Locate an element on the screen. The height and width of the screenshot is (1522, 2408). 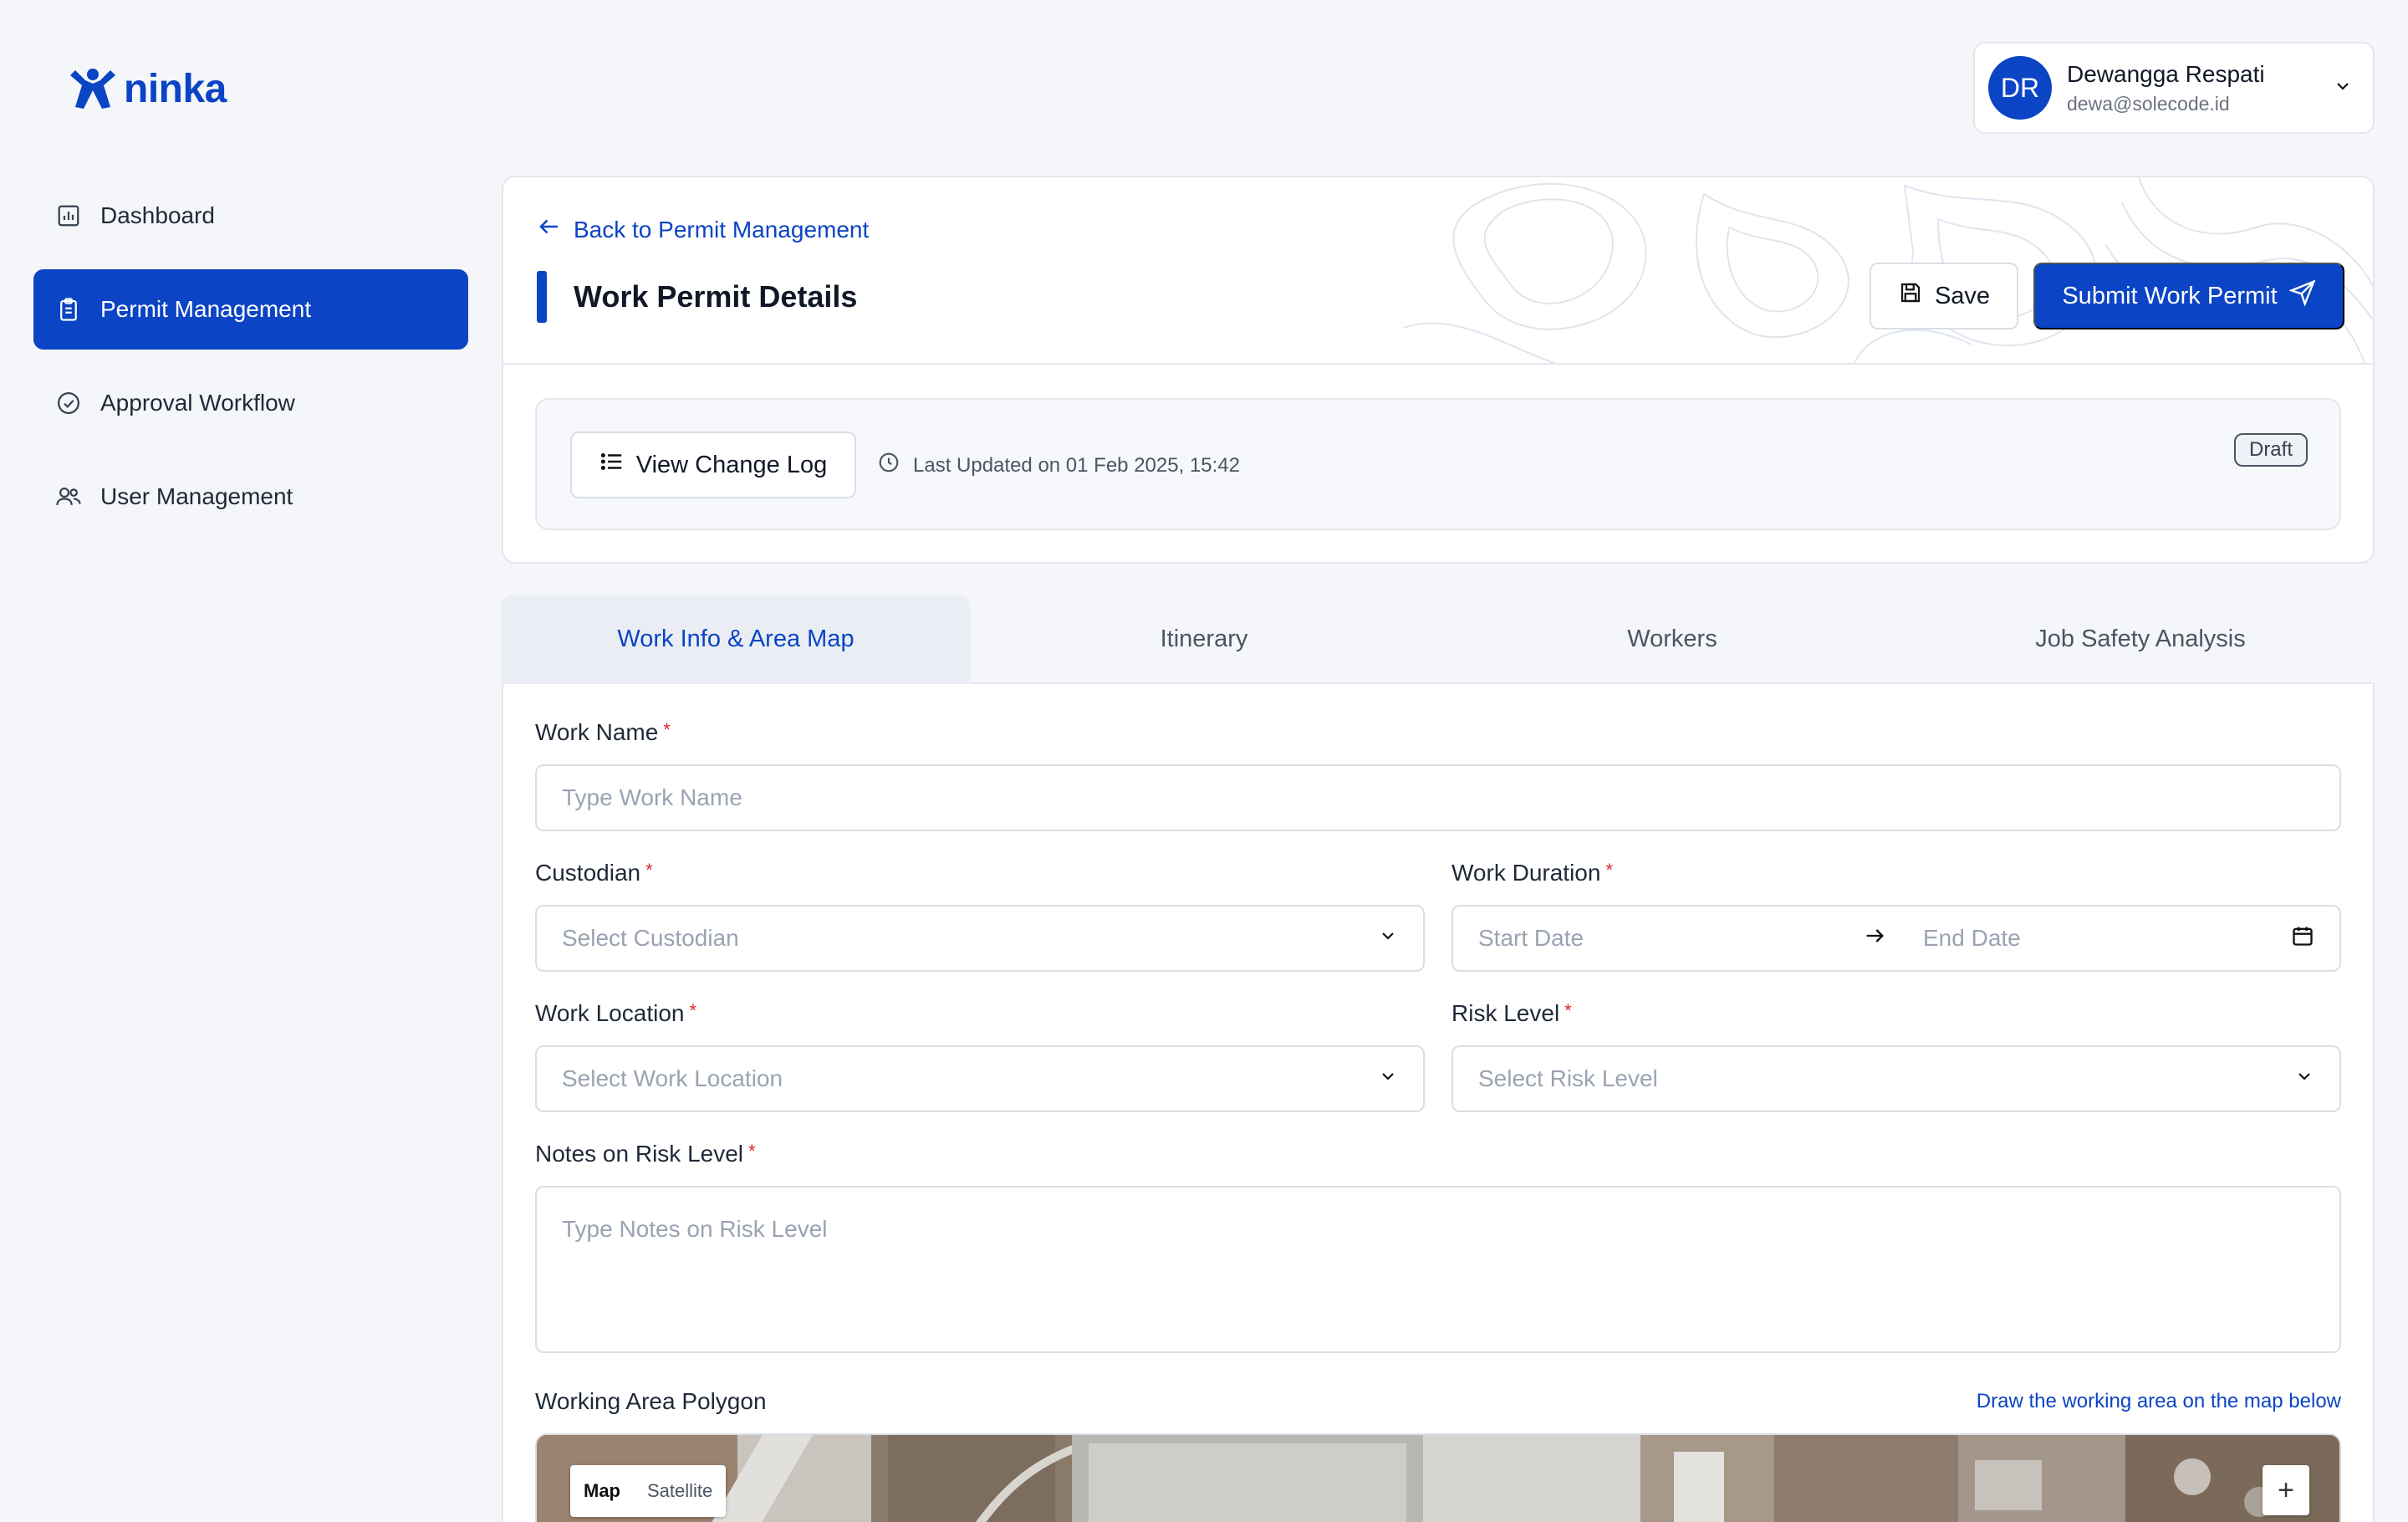
logo-text: ninka is located at coordinates (176, 88).